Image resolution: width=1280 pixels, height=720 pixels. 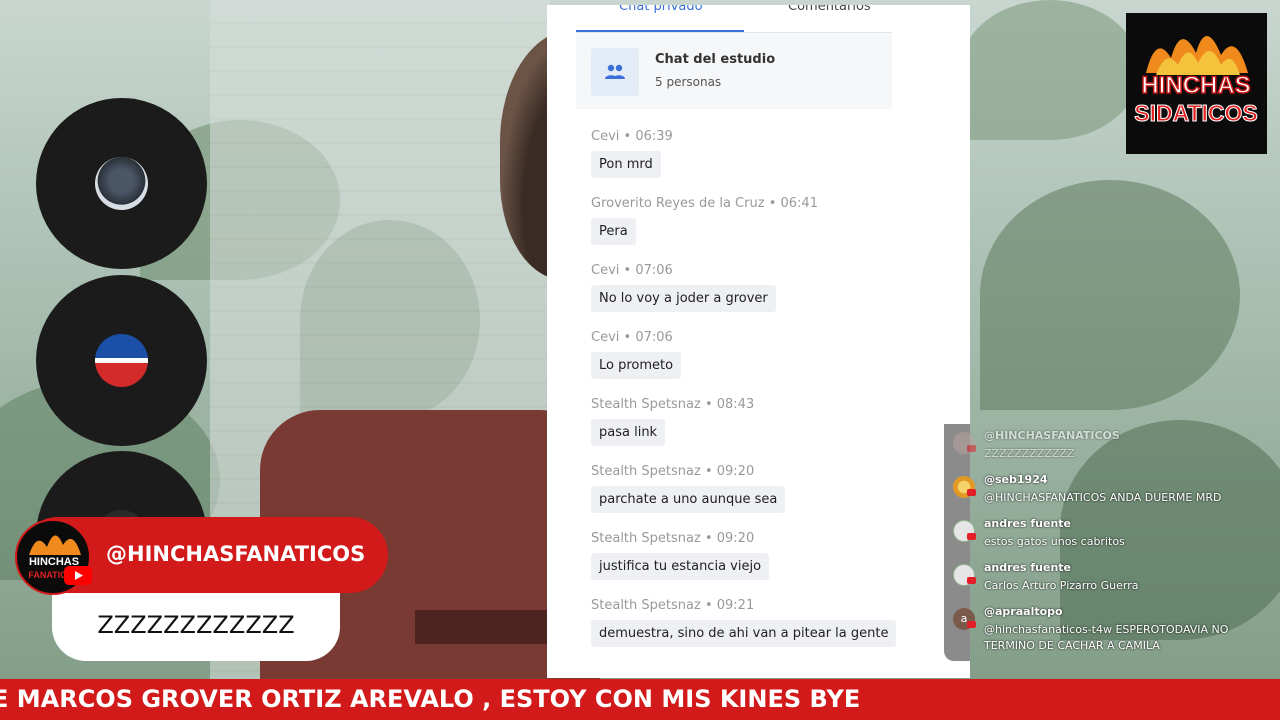 What do you see at coordinates (626, 164) in the screenshot?
I see `message-bubble: Pon mrd` at bounding box center [626, 164].